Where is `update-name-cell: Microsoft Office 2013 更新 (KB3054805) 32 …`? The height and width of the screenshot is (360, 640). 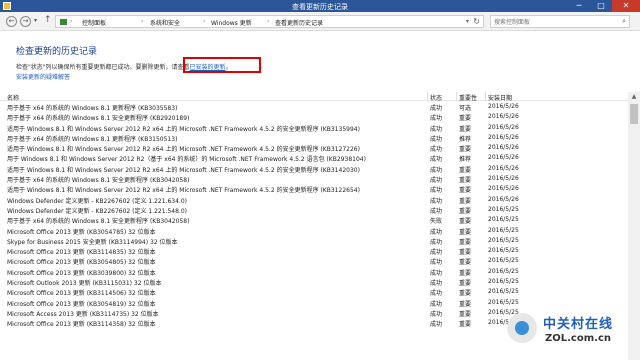
update-name-cell: Microsoft Office 2013 更新 (KB3054805) 32 … is located at coordinates (81, 263).